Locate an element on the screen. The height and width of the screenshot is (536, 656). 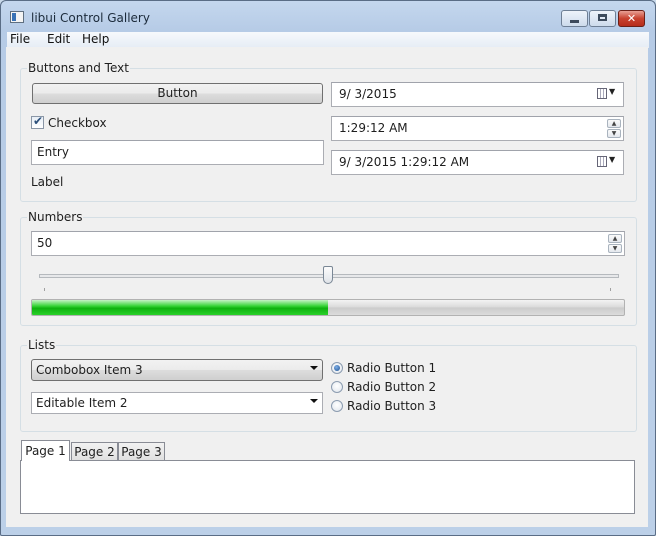
minimize-button is located at coordinates (574, 18).